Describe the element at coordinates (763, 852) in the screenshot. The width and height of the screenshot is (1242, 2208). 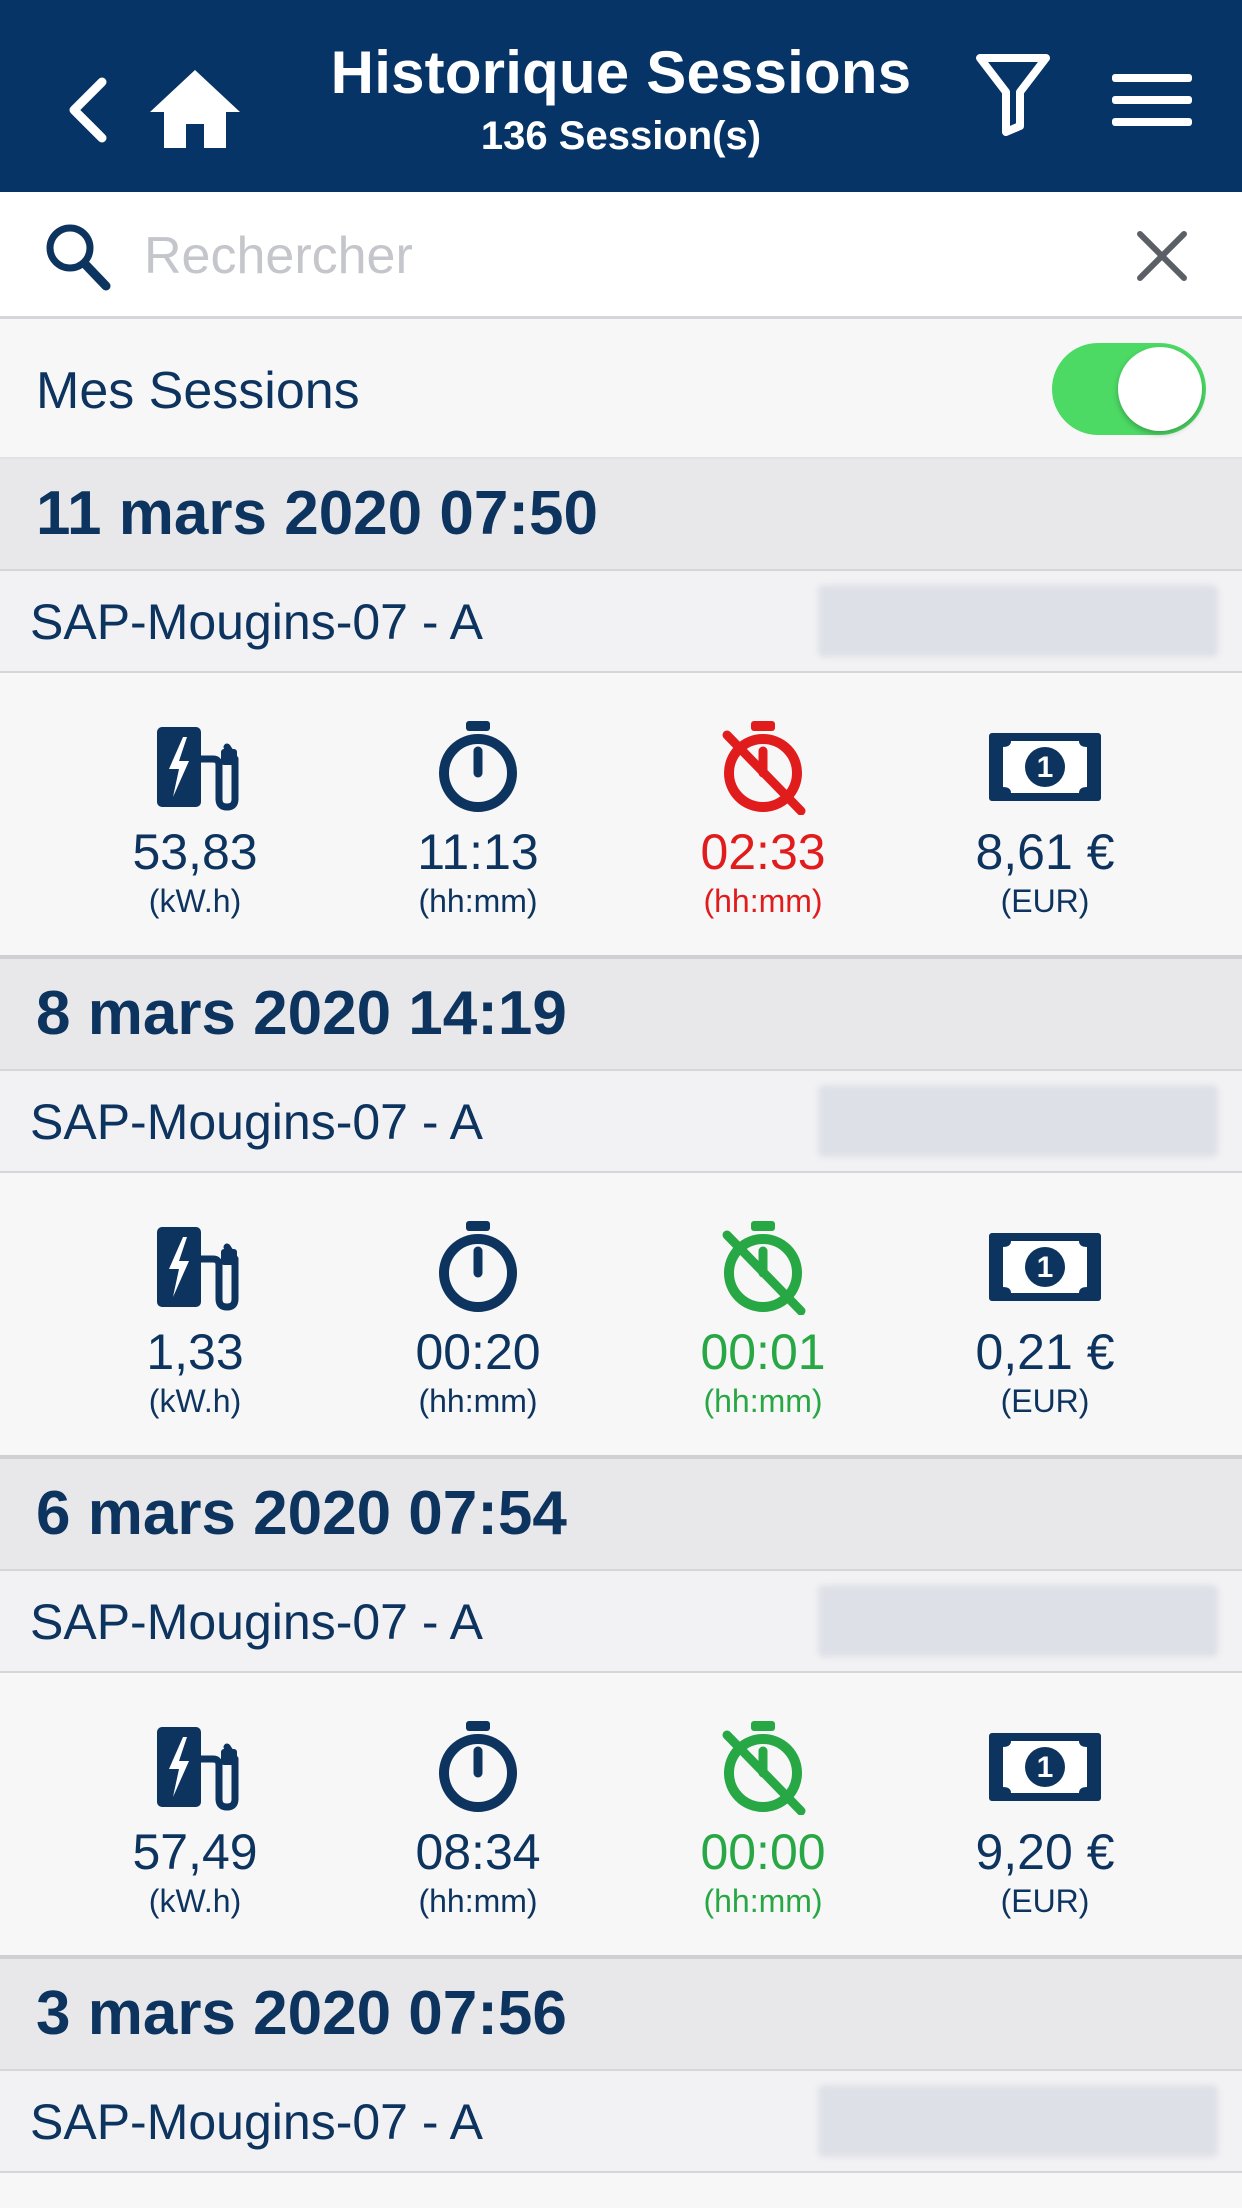
I see `idle-value: 02:33` at that location.